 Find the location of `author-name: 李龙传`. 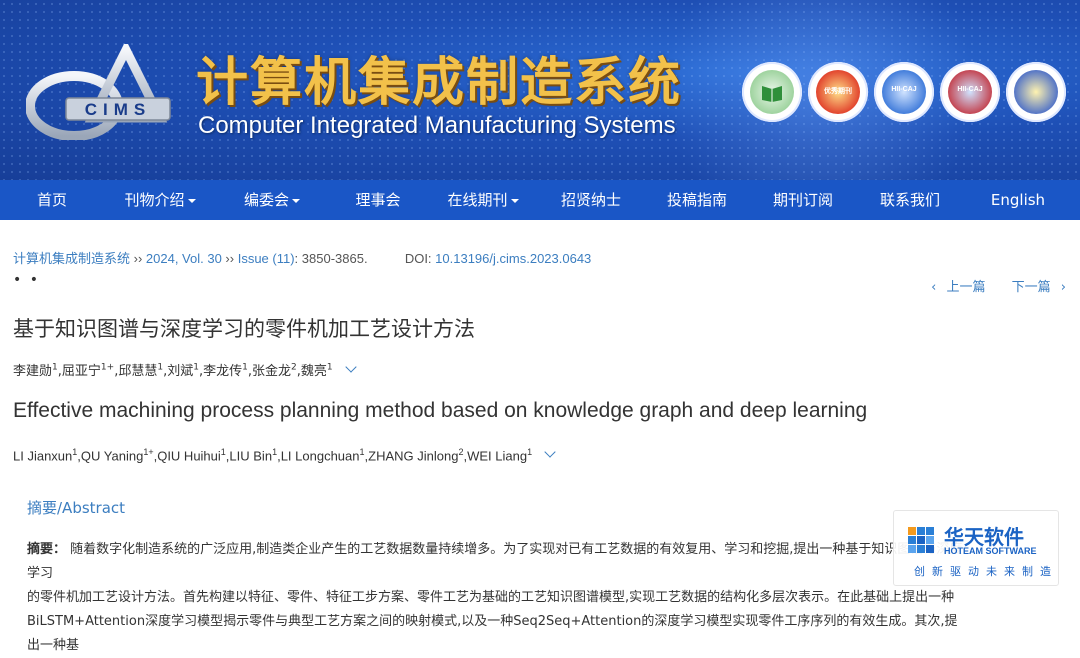

author-name: 李龙传 is located at coordinates (222, 371).